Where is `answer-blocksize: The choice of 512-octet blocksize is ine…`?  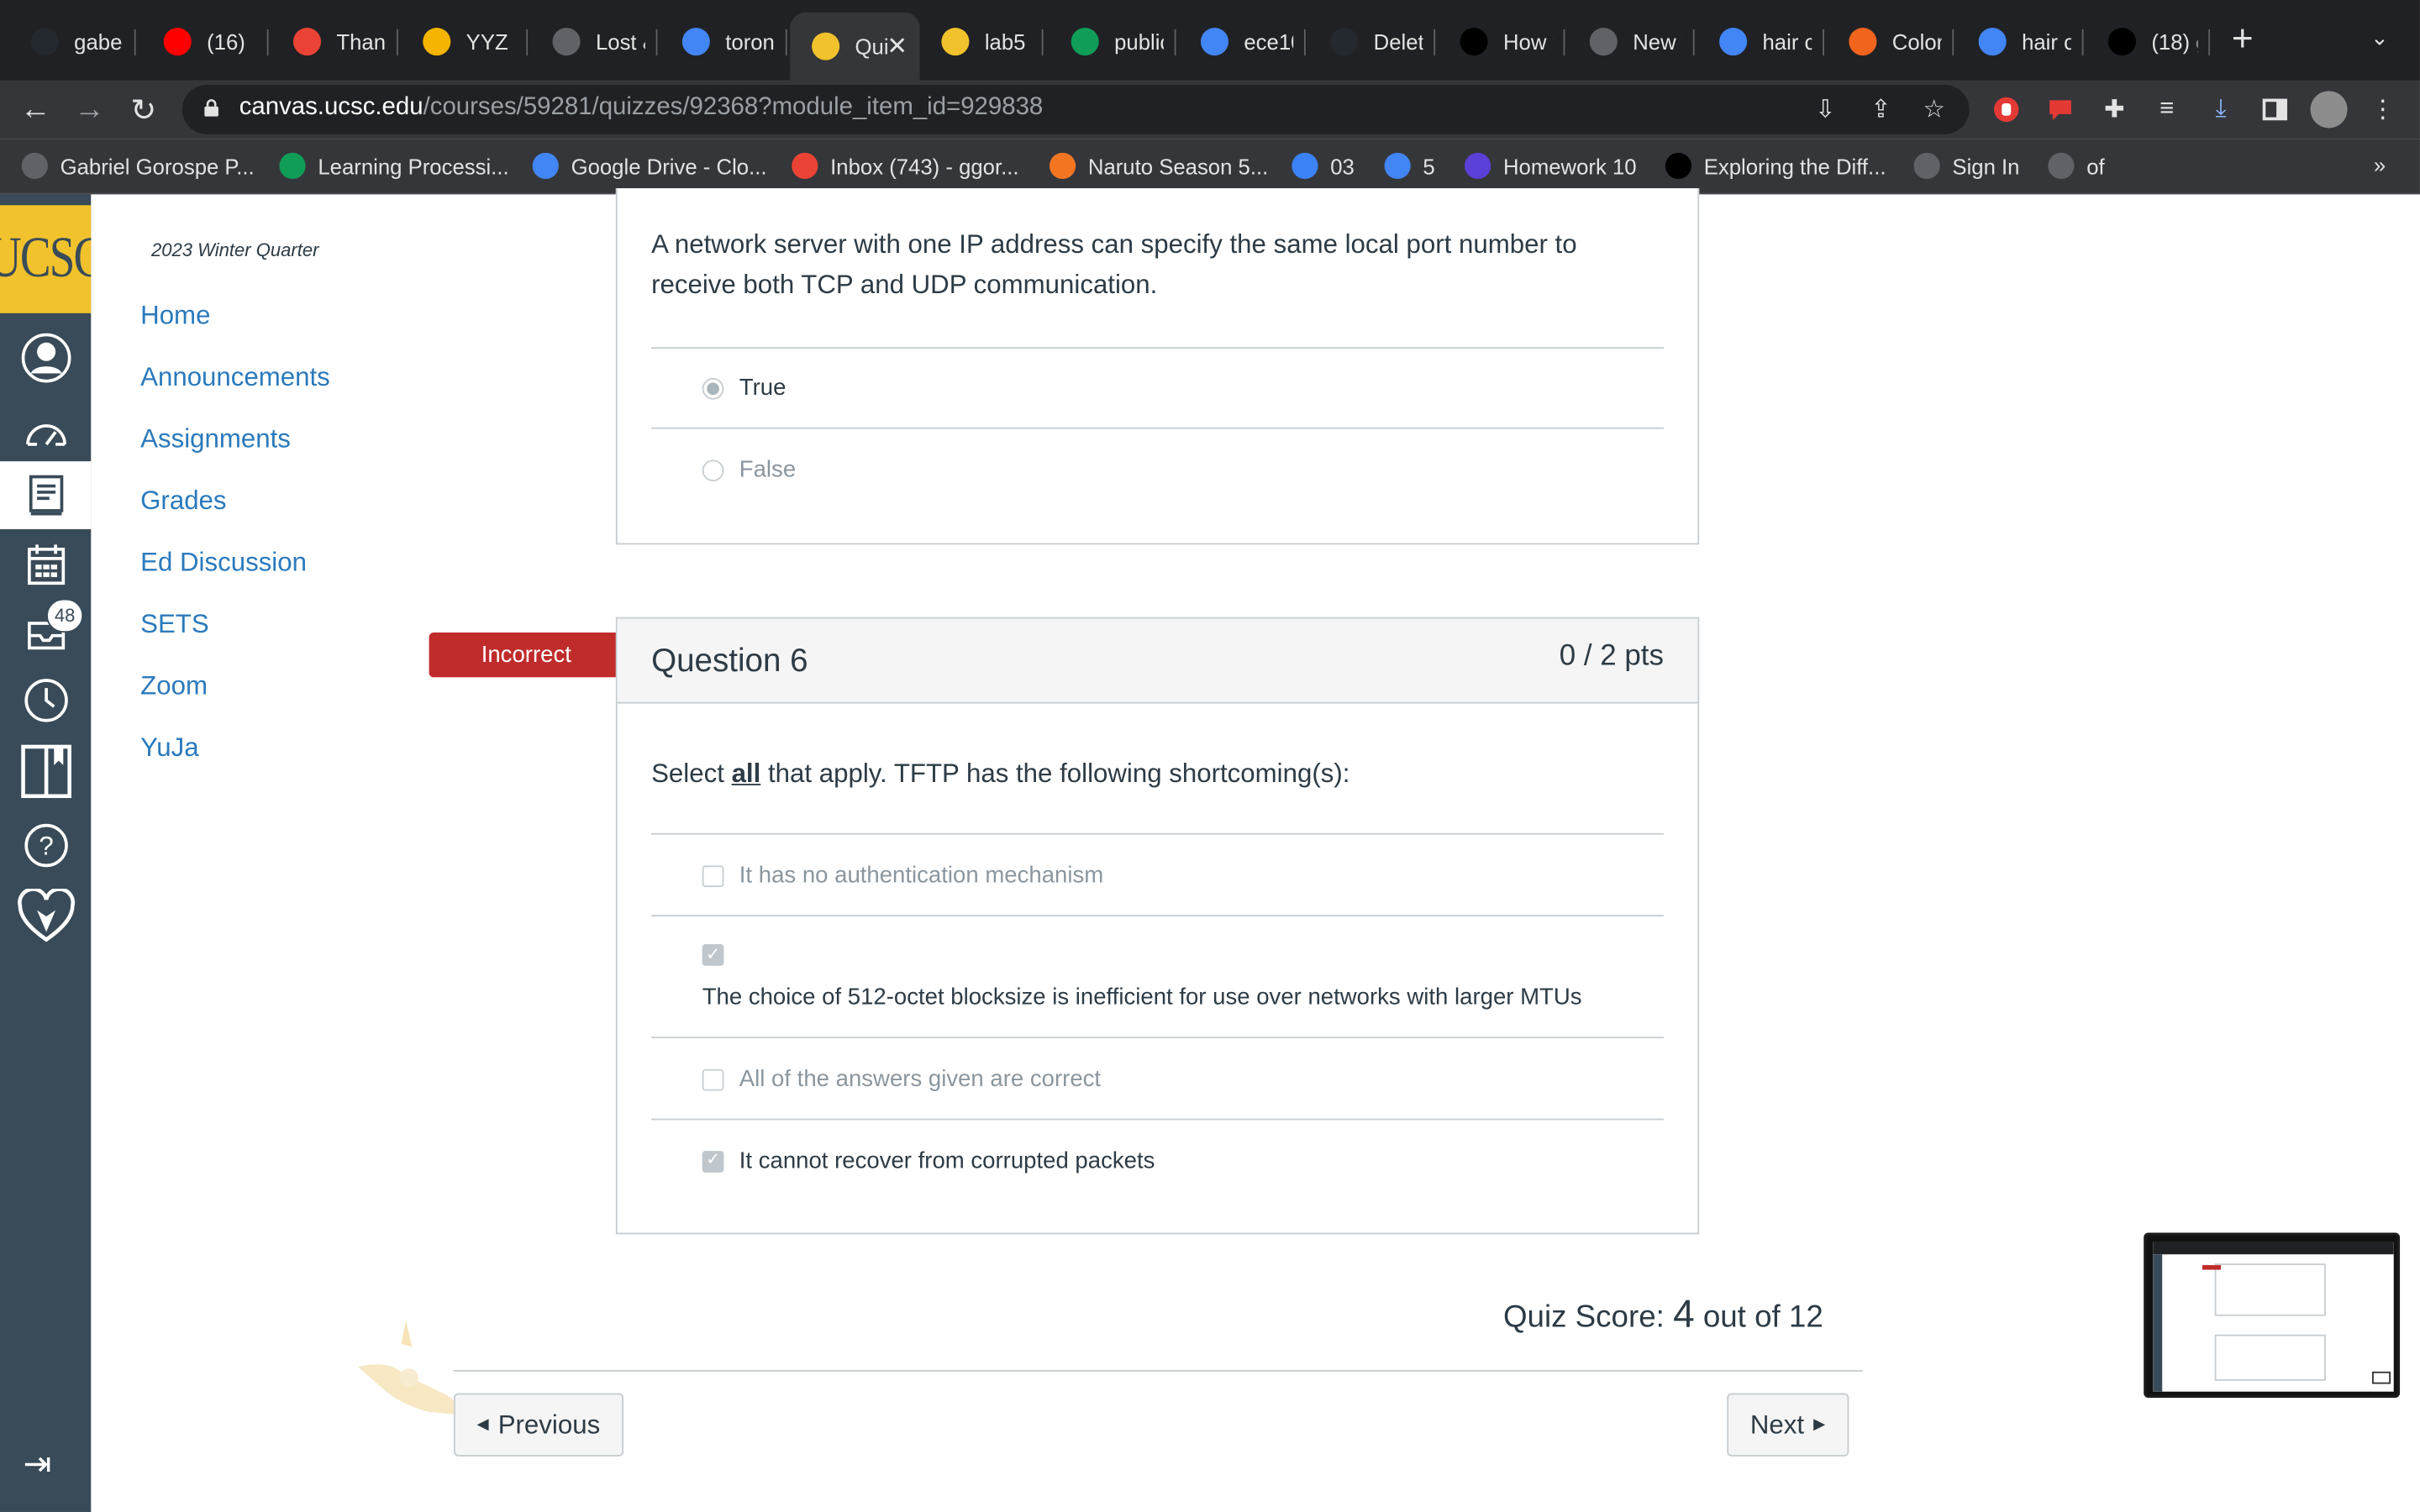
answer-blocksize: The choice of 512-octet blocksize is ine… is located at coordinates (1142, 997).